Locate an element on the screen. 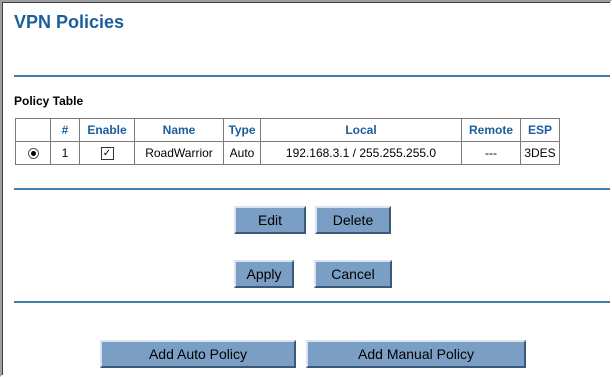 The height and width of the screenshot is (377, 612). table-header-row: # Enable Name Type Local Remote ESP is located at coordinates (287, 130).